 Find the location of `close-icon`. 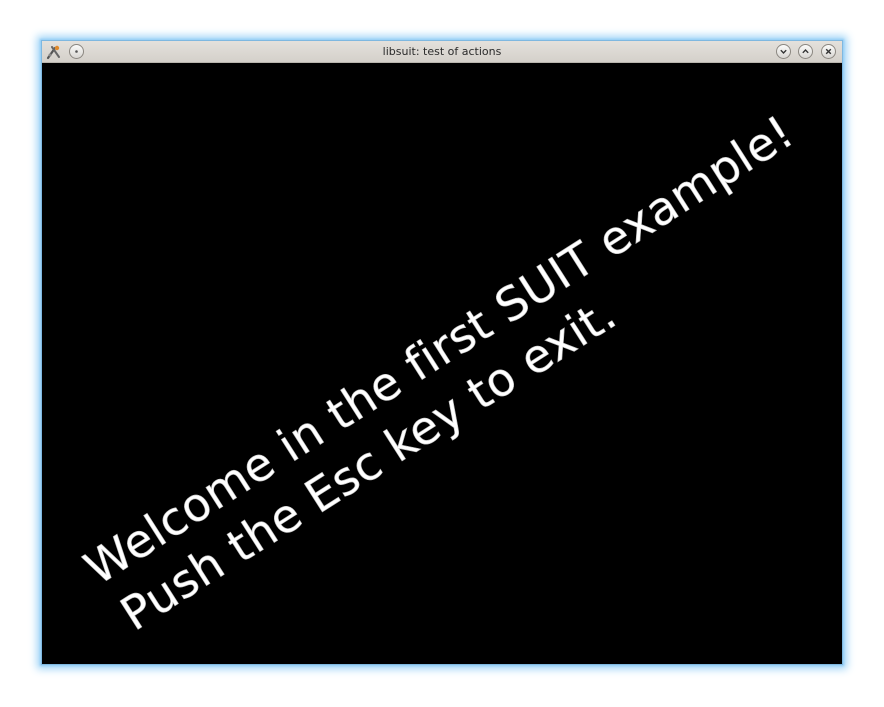

close-icon is located at coordinates (828, 51).